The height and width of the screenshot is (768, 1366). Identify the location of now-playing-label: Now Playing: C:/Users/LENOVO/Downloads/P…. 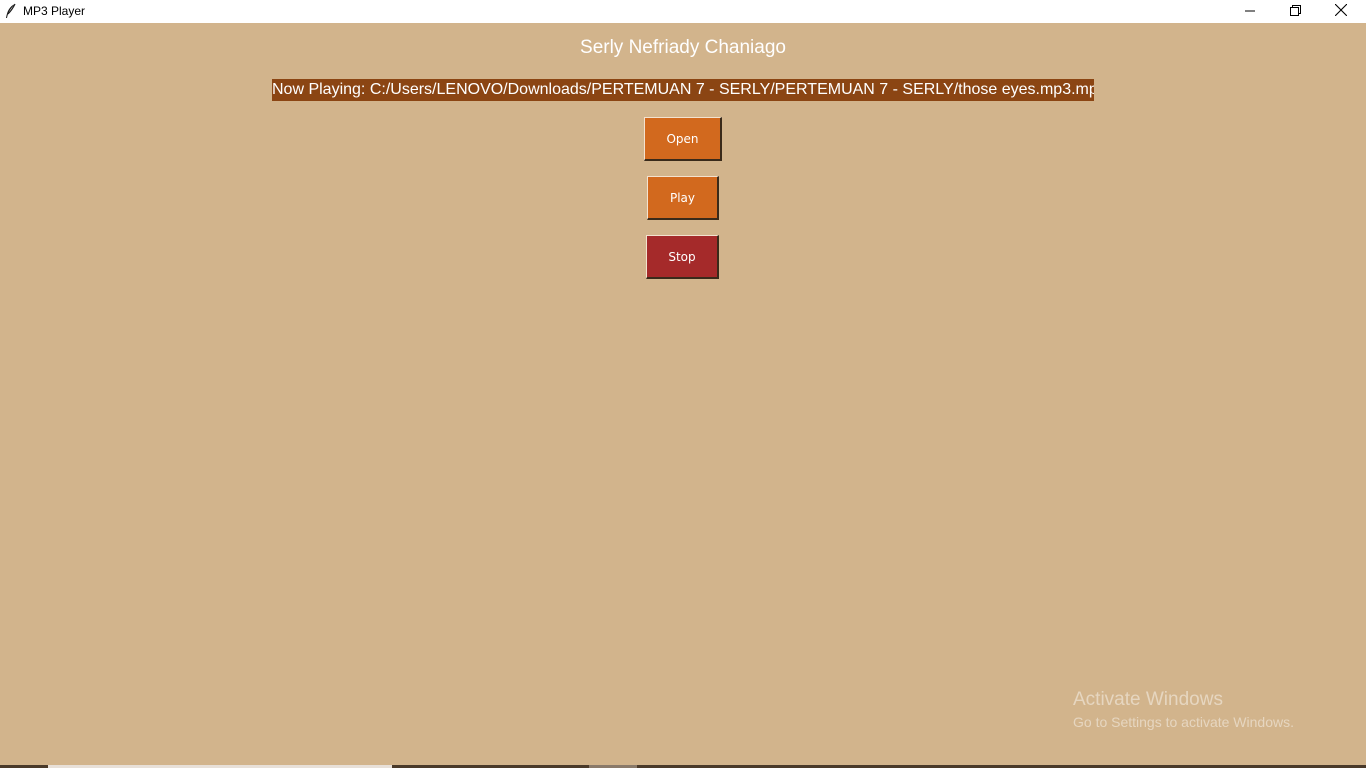
(683, 90).